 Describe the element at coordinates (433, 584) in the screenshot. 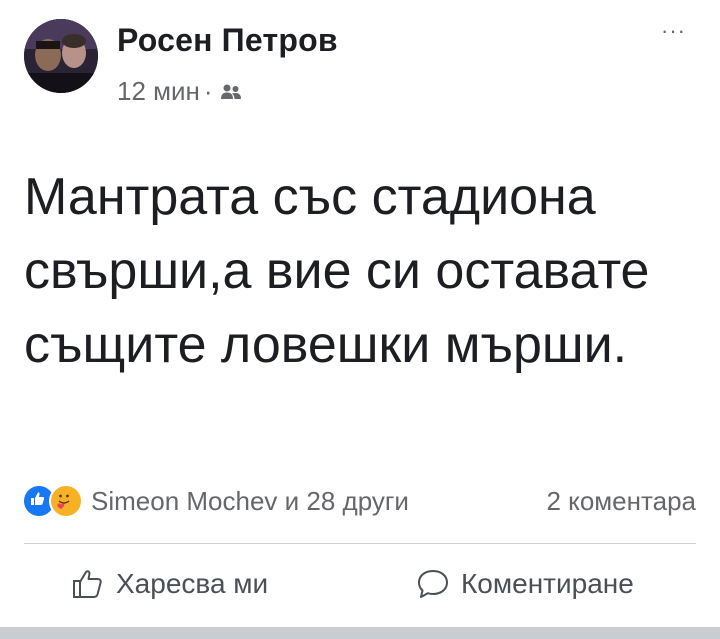

I see `comment-bubble-icon` at that location.